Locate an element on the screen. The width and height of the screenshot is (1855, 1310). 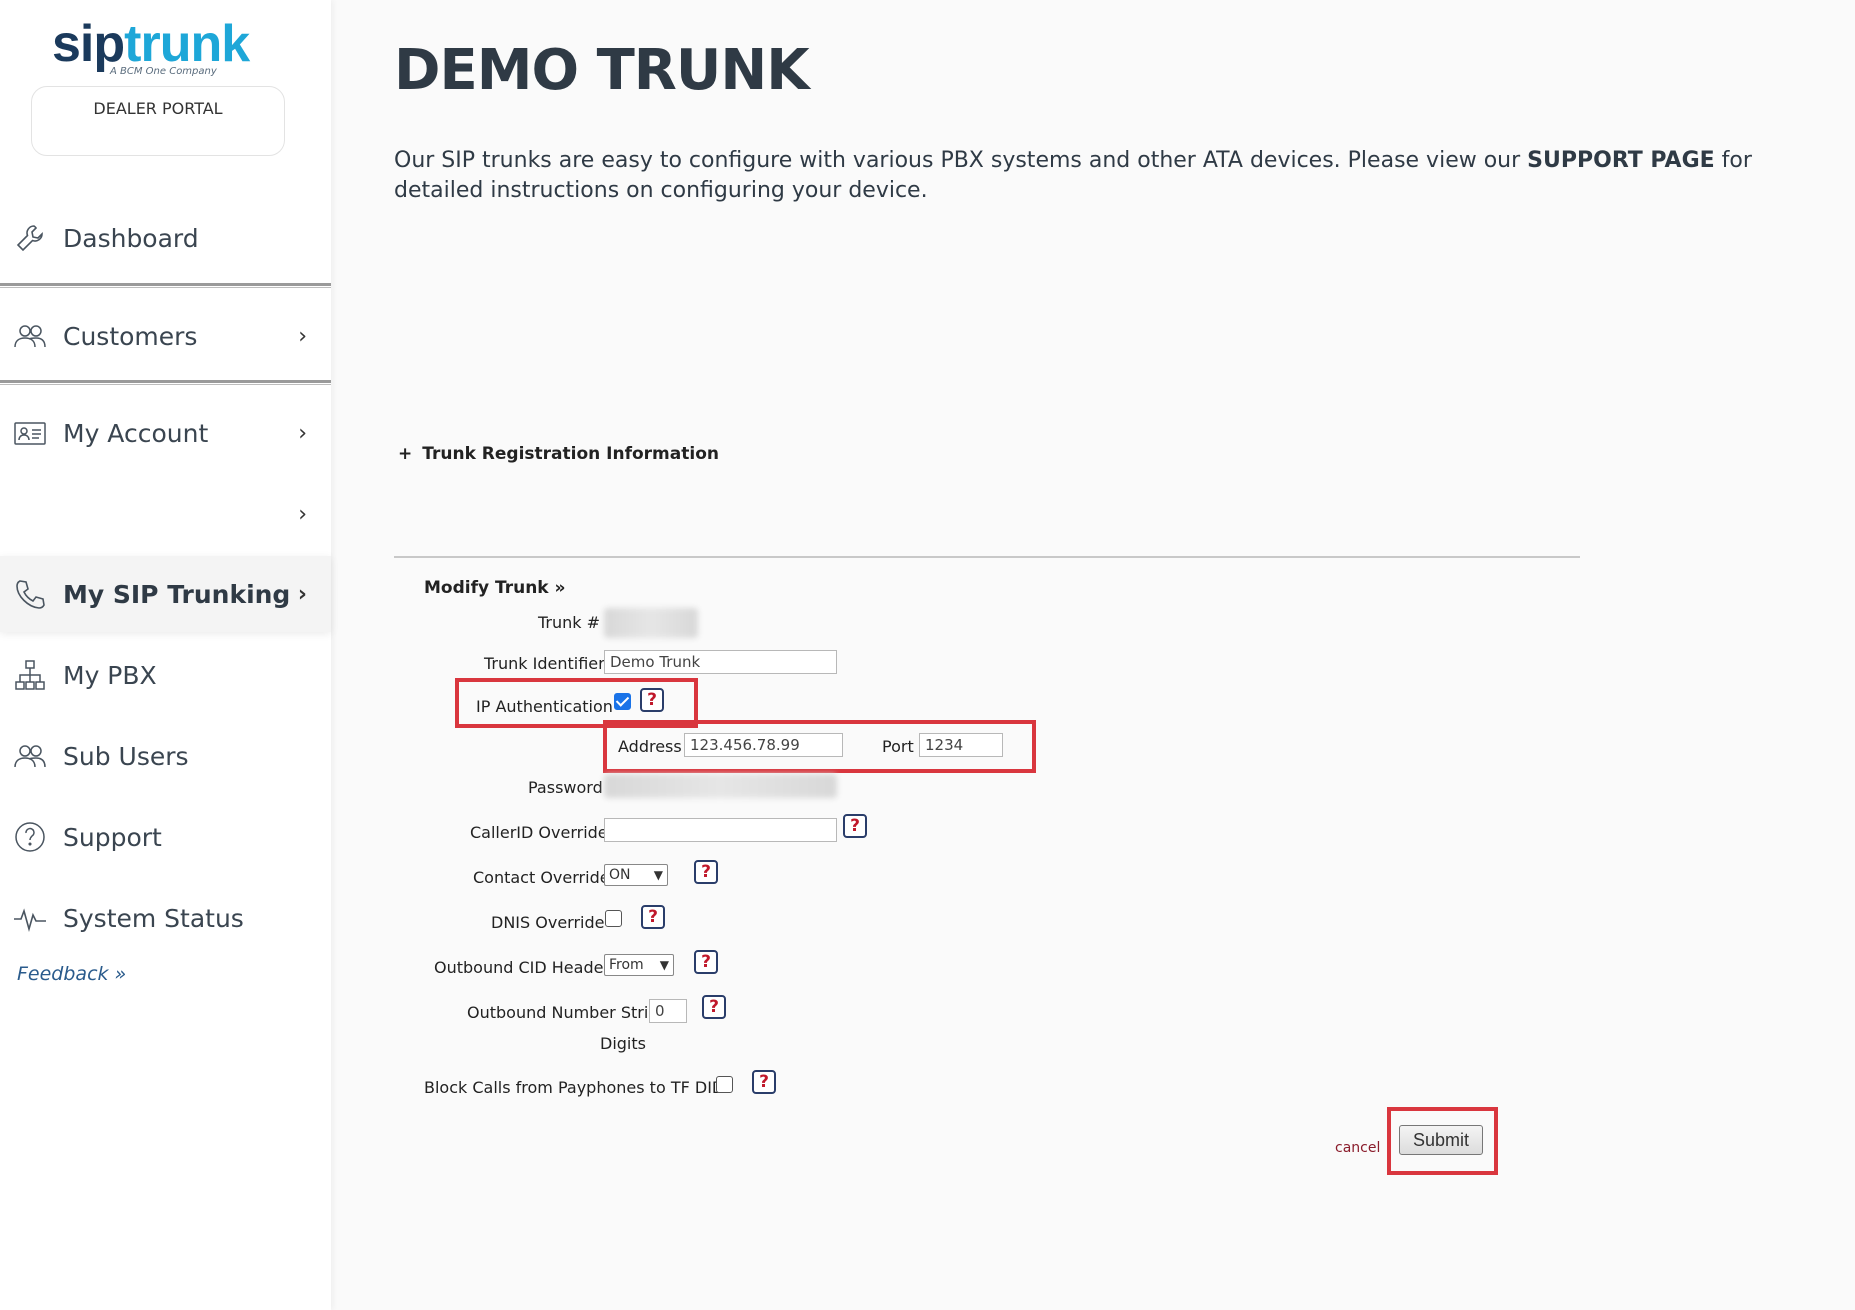
trunk-number-redacted is located at coordinates (651, 623).